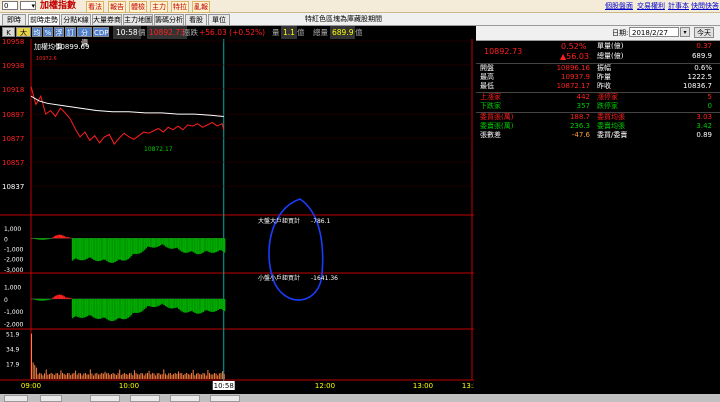 This screenshot has height=402, width=720. What do you see at coordinates (503, 51) in the screenshot?
I see `last-price: 10892.73` at bounding box center [503, 51].